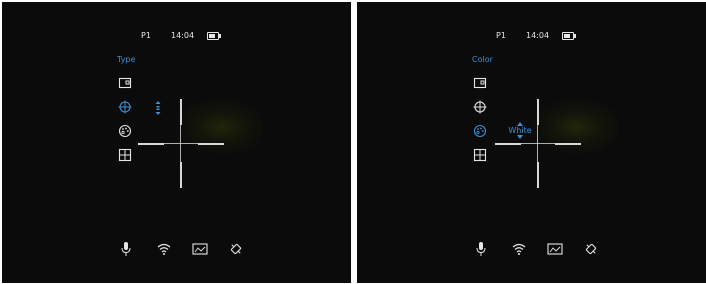  Describe the element at coordinates (482, 59) in the screenshot. I see `menu-title: Color` at that location.